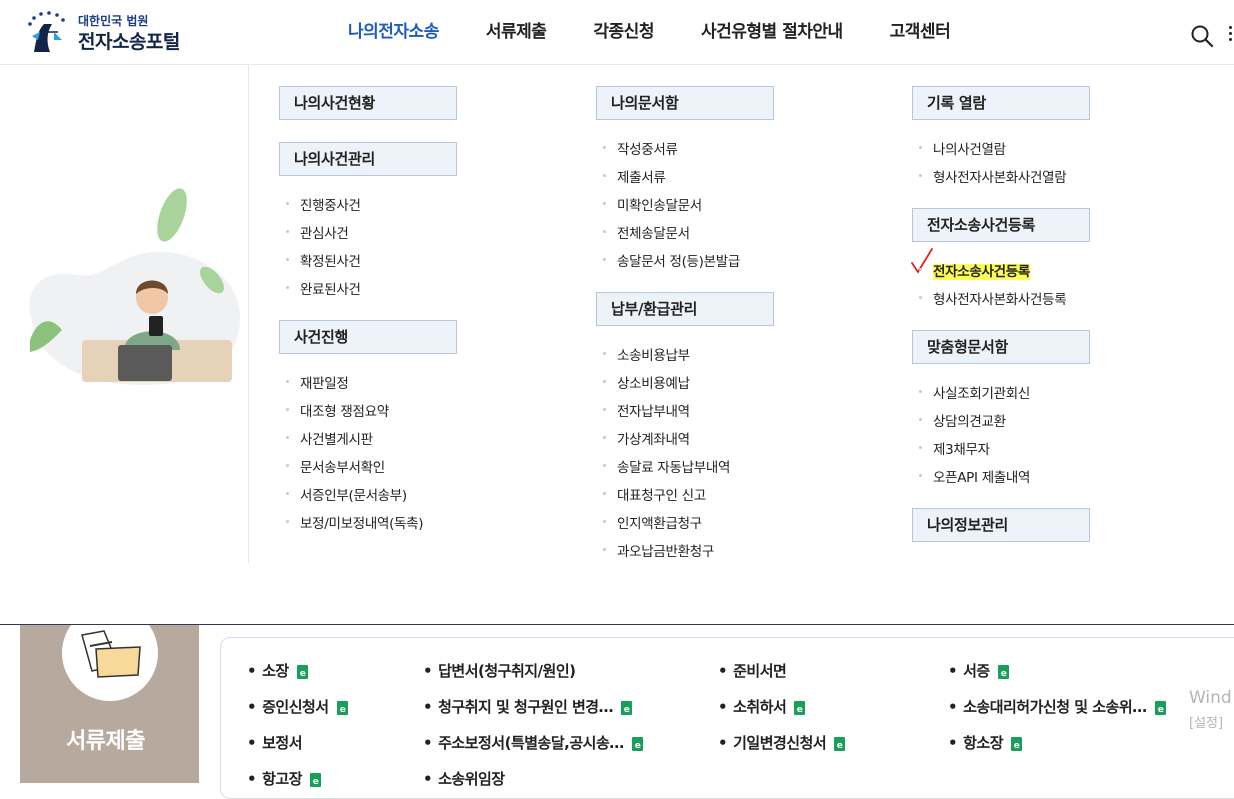 The height and width of the screenshot is (799, 1234). I want to click on doc-link: • 소취하서 e, so click(762, 706).